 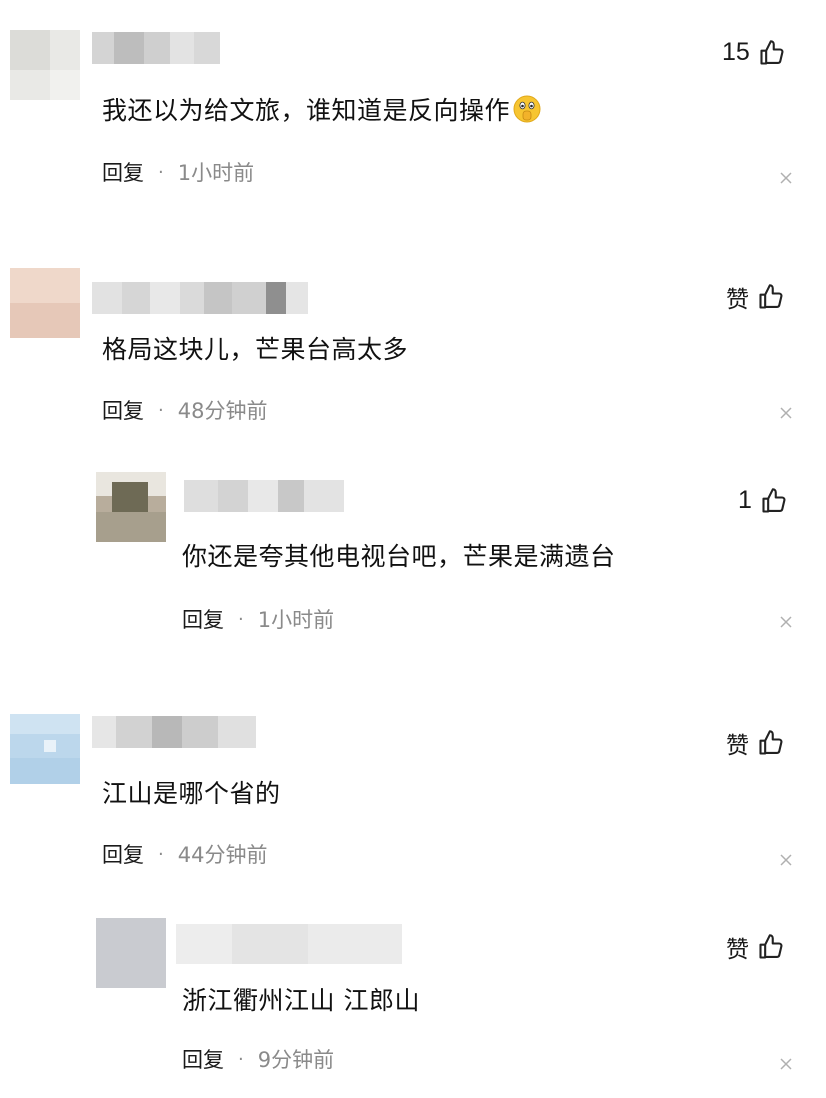 I want to click on thumbs-up-icon, so click(x=771, y=946).